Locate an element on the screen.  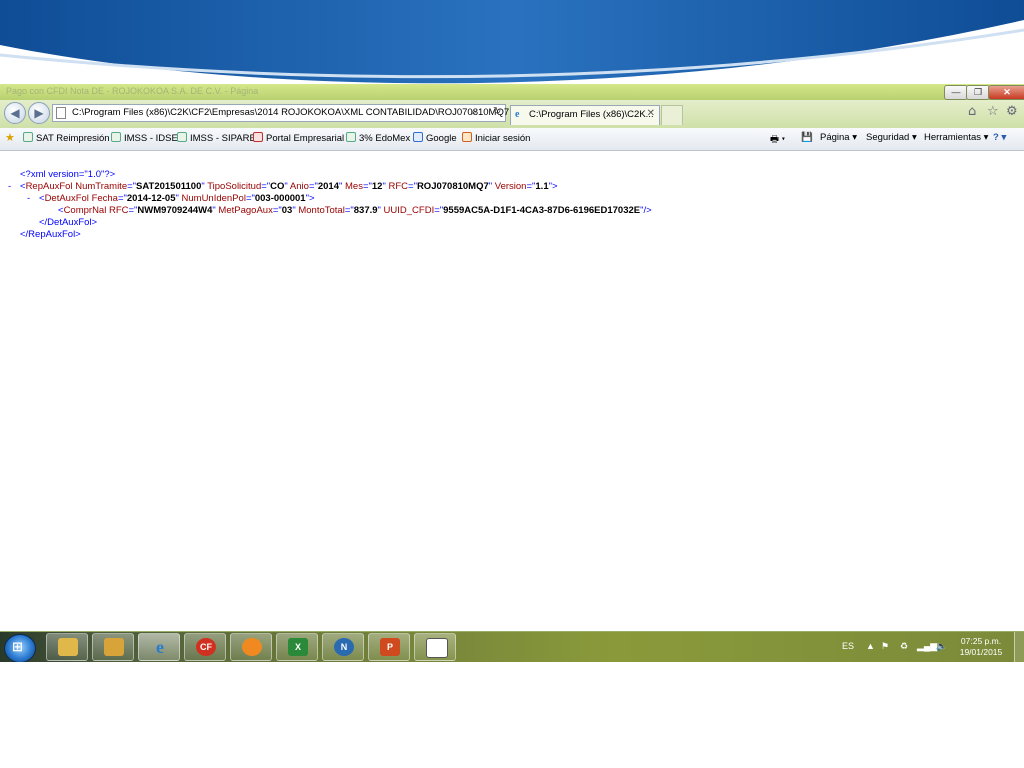
forward-button: ▶ is located at coordinates (39, 113).